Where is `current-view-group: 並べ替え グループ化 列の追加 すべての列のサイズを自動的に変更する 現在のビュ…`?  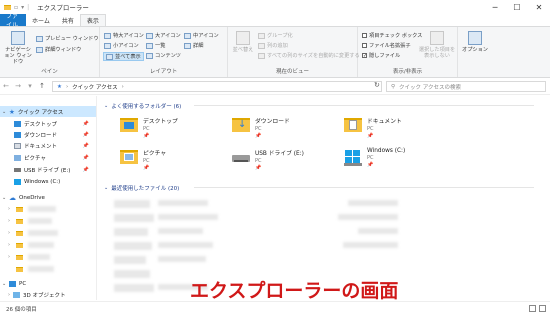
current-view-group: 並べ替え グループ化 列の追加 すべての列のサイズを自動的に変更する 現在のビュ… is located at coordinates (294, 52).